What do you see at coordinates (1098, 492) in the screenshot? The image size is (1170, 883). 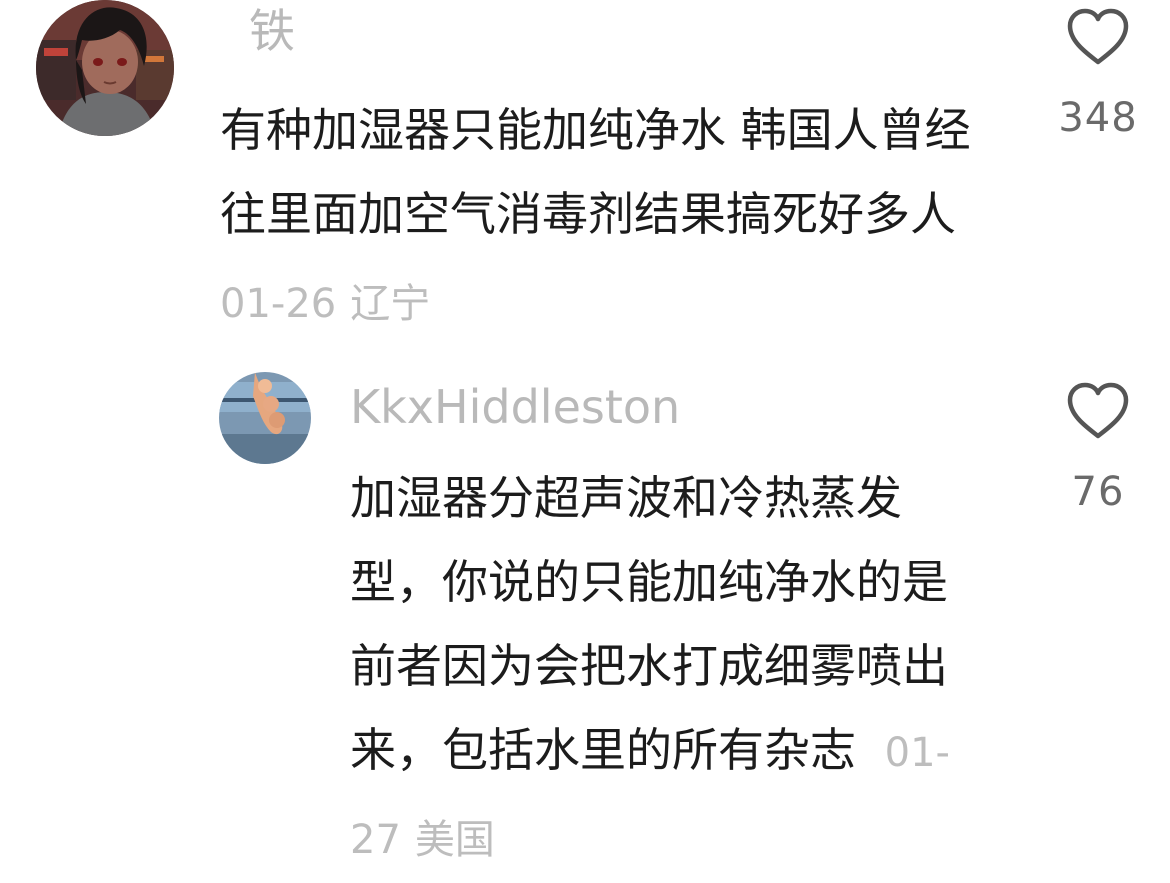 I see `like-count: 76` at bounding box center [1098, 492].